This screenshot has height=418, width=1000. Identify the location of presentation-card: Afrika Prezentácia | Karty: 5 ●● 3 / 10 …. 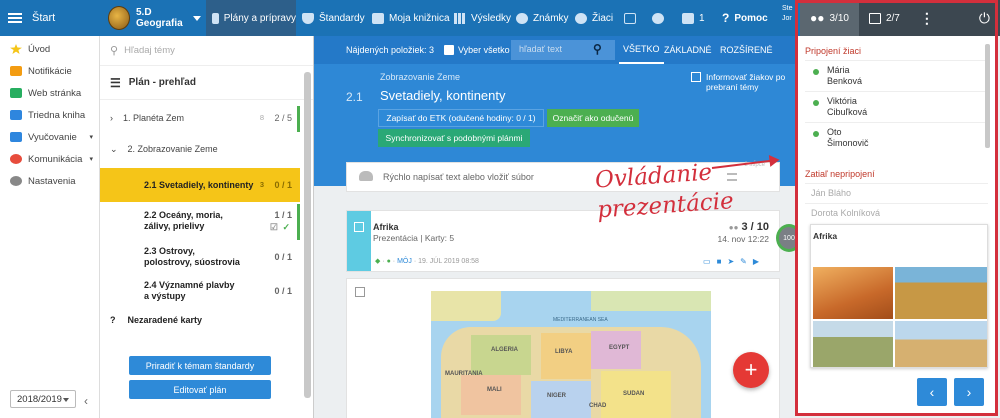
(563, 241).